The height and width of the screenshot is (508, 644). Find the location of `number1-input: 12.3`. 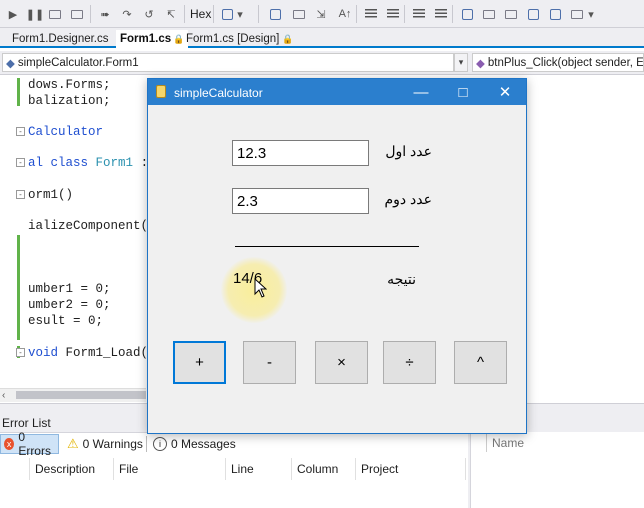

number1-input: 12.3 is located at coordinates (300, 153).